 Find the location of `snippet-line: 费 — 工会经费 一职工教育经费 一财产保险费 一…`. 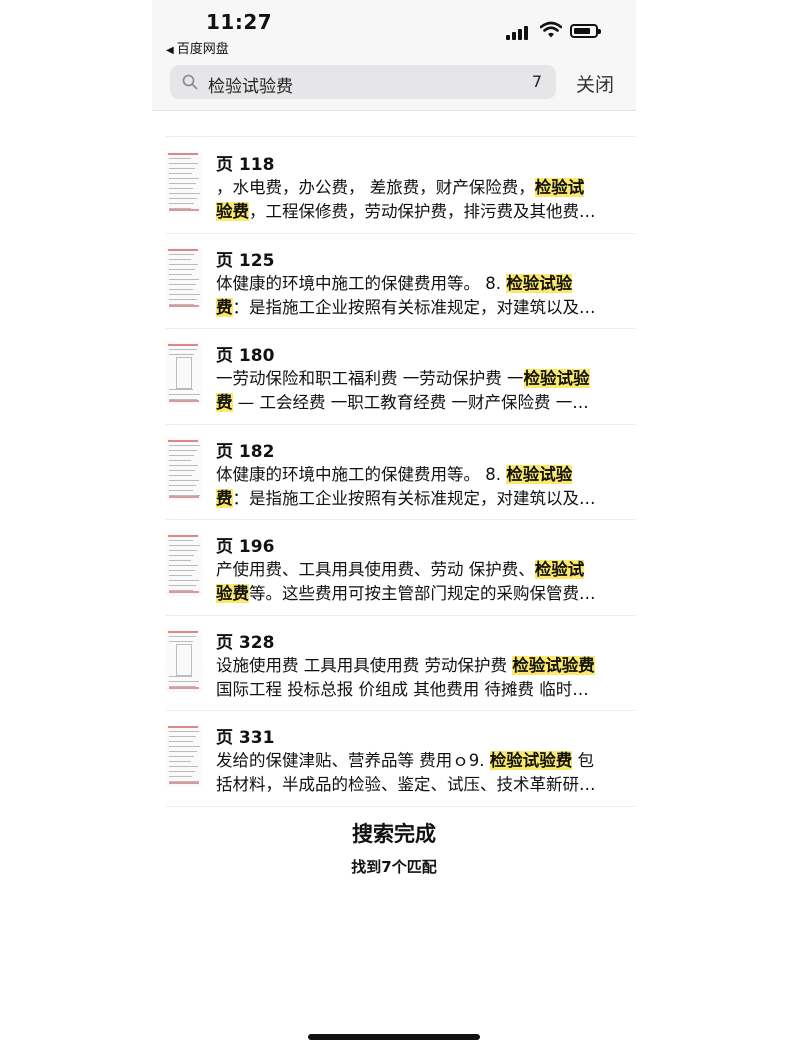

snippet-line: 费 — 工会经费 一职工教育经费 一财产保险费 一… is located at coordinates (426, 403).